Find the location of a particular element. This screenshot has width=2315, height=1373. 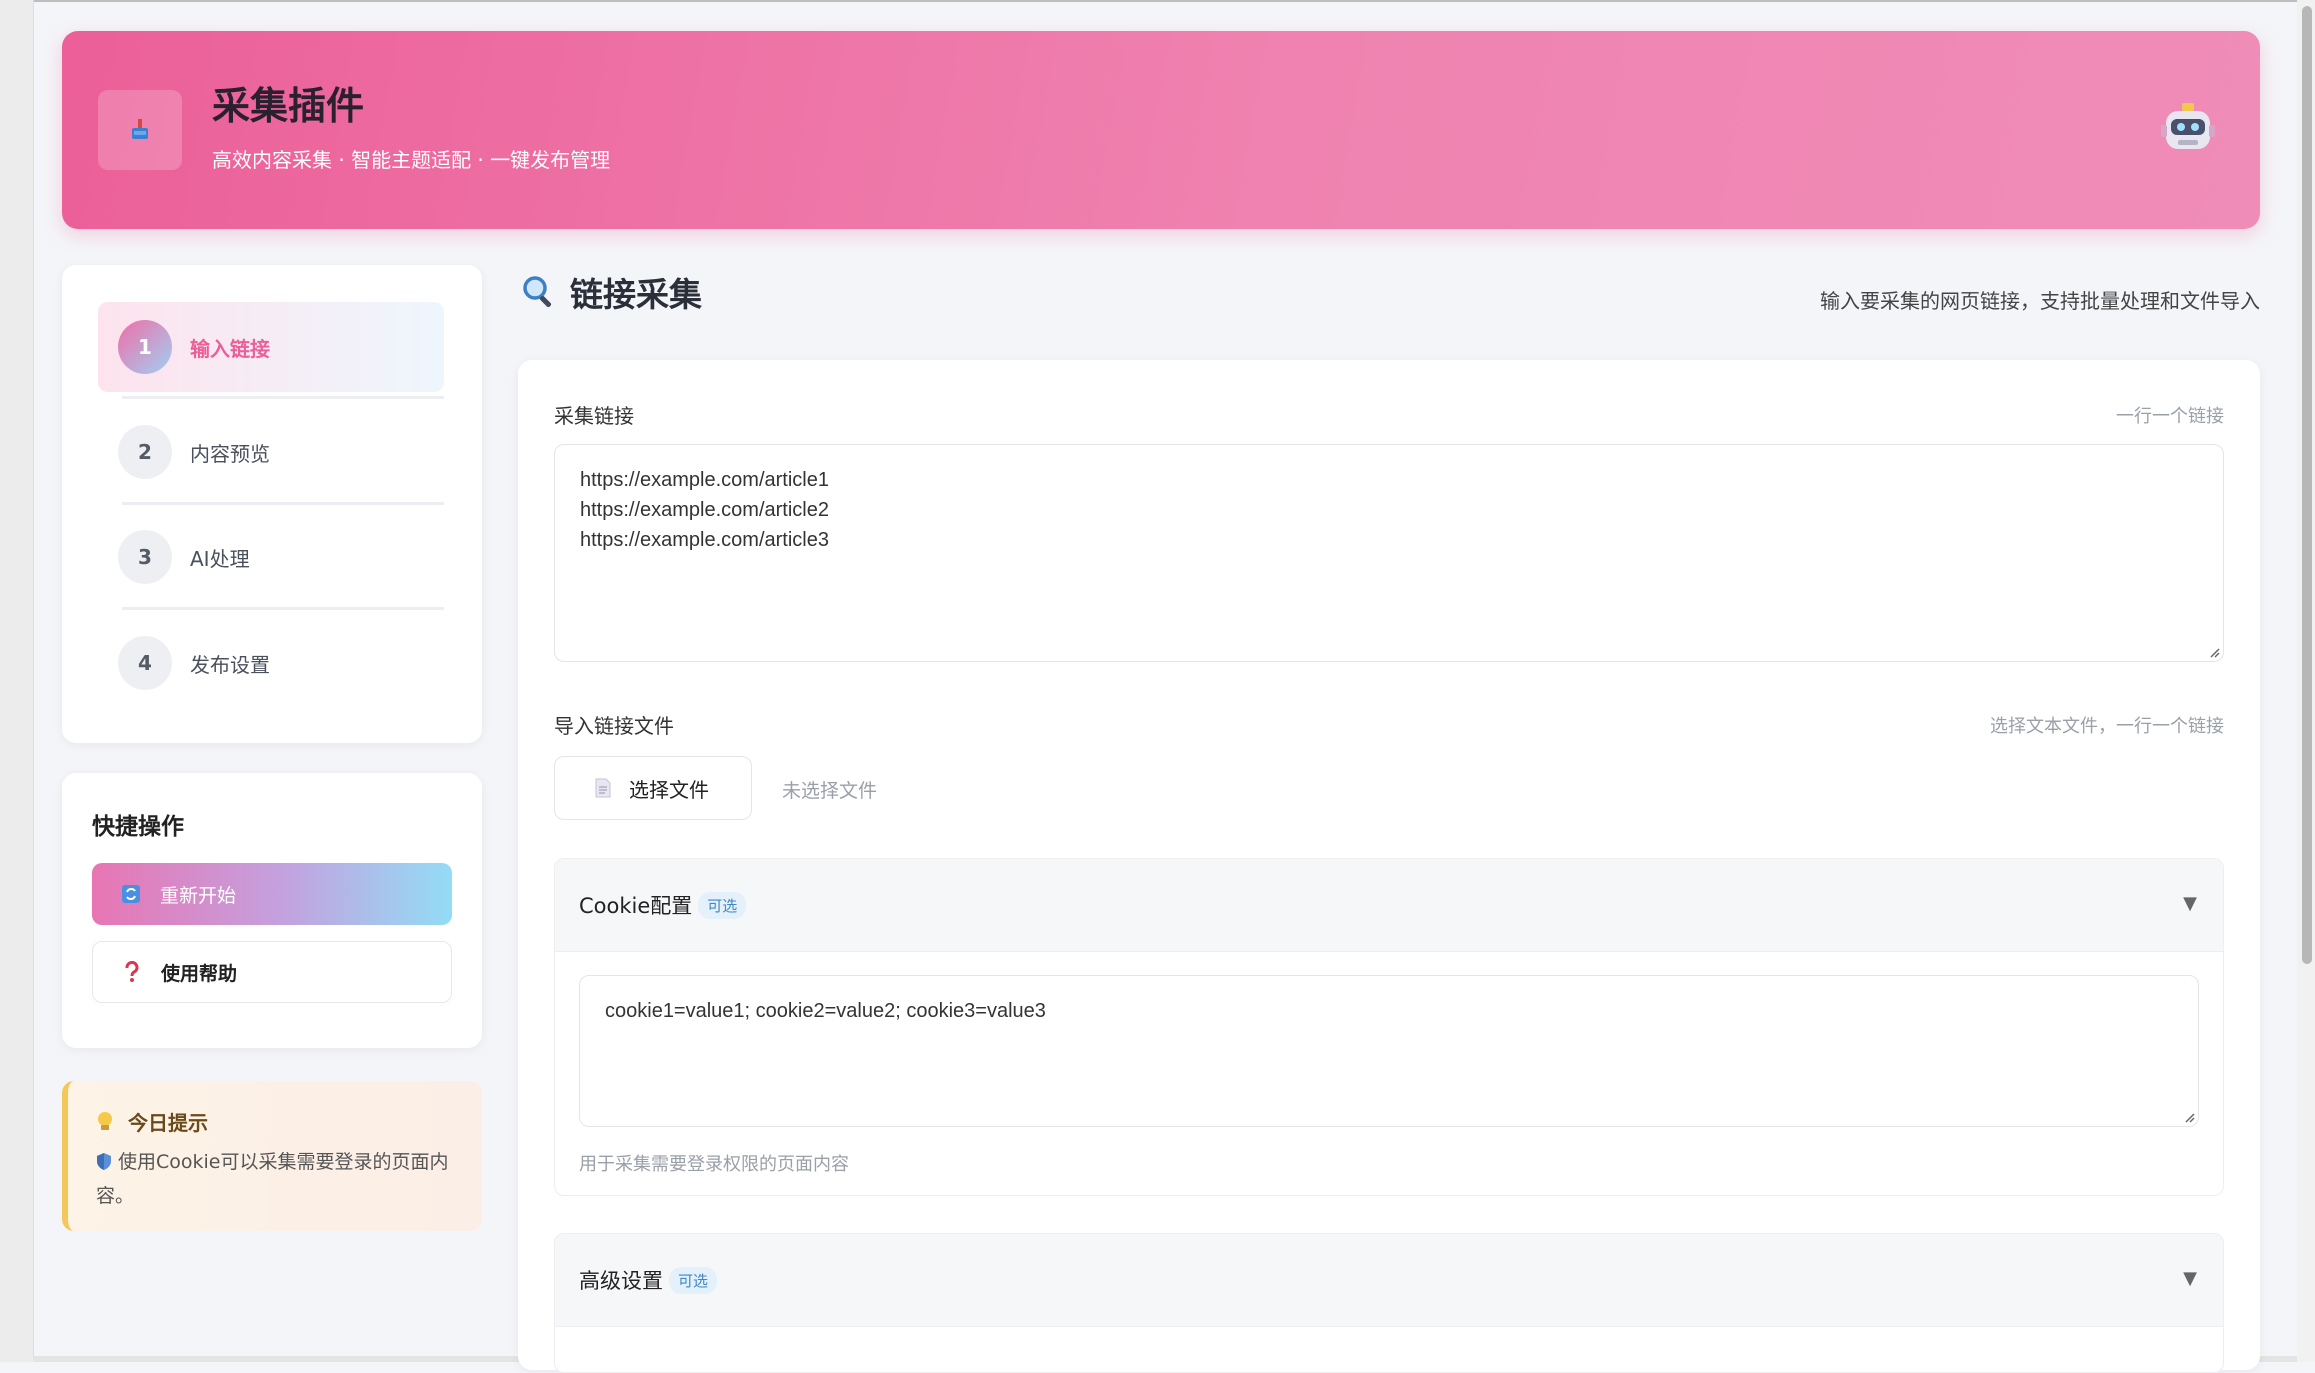

step-ai-processing: 3 AI处理 is located at coordinates (271, 557).